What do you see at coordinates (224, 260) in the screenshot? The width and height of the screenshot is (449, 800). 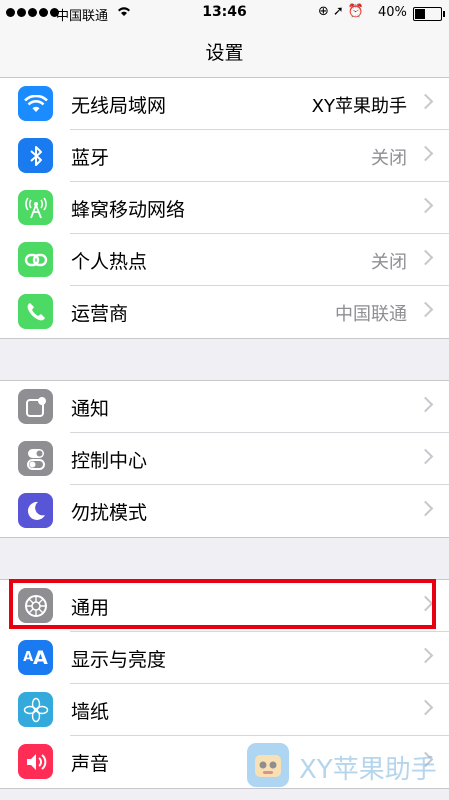 I see `settings-row-hotspot: 个人热点 关闭` at bounding box center [224, 260].